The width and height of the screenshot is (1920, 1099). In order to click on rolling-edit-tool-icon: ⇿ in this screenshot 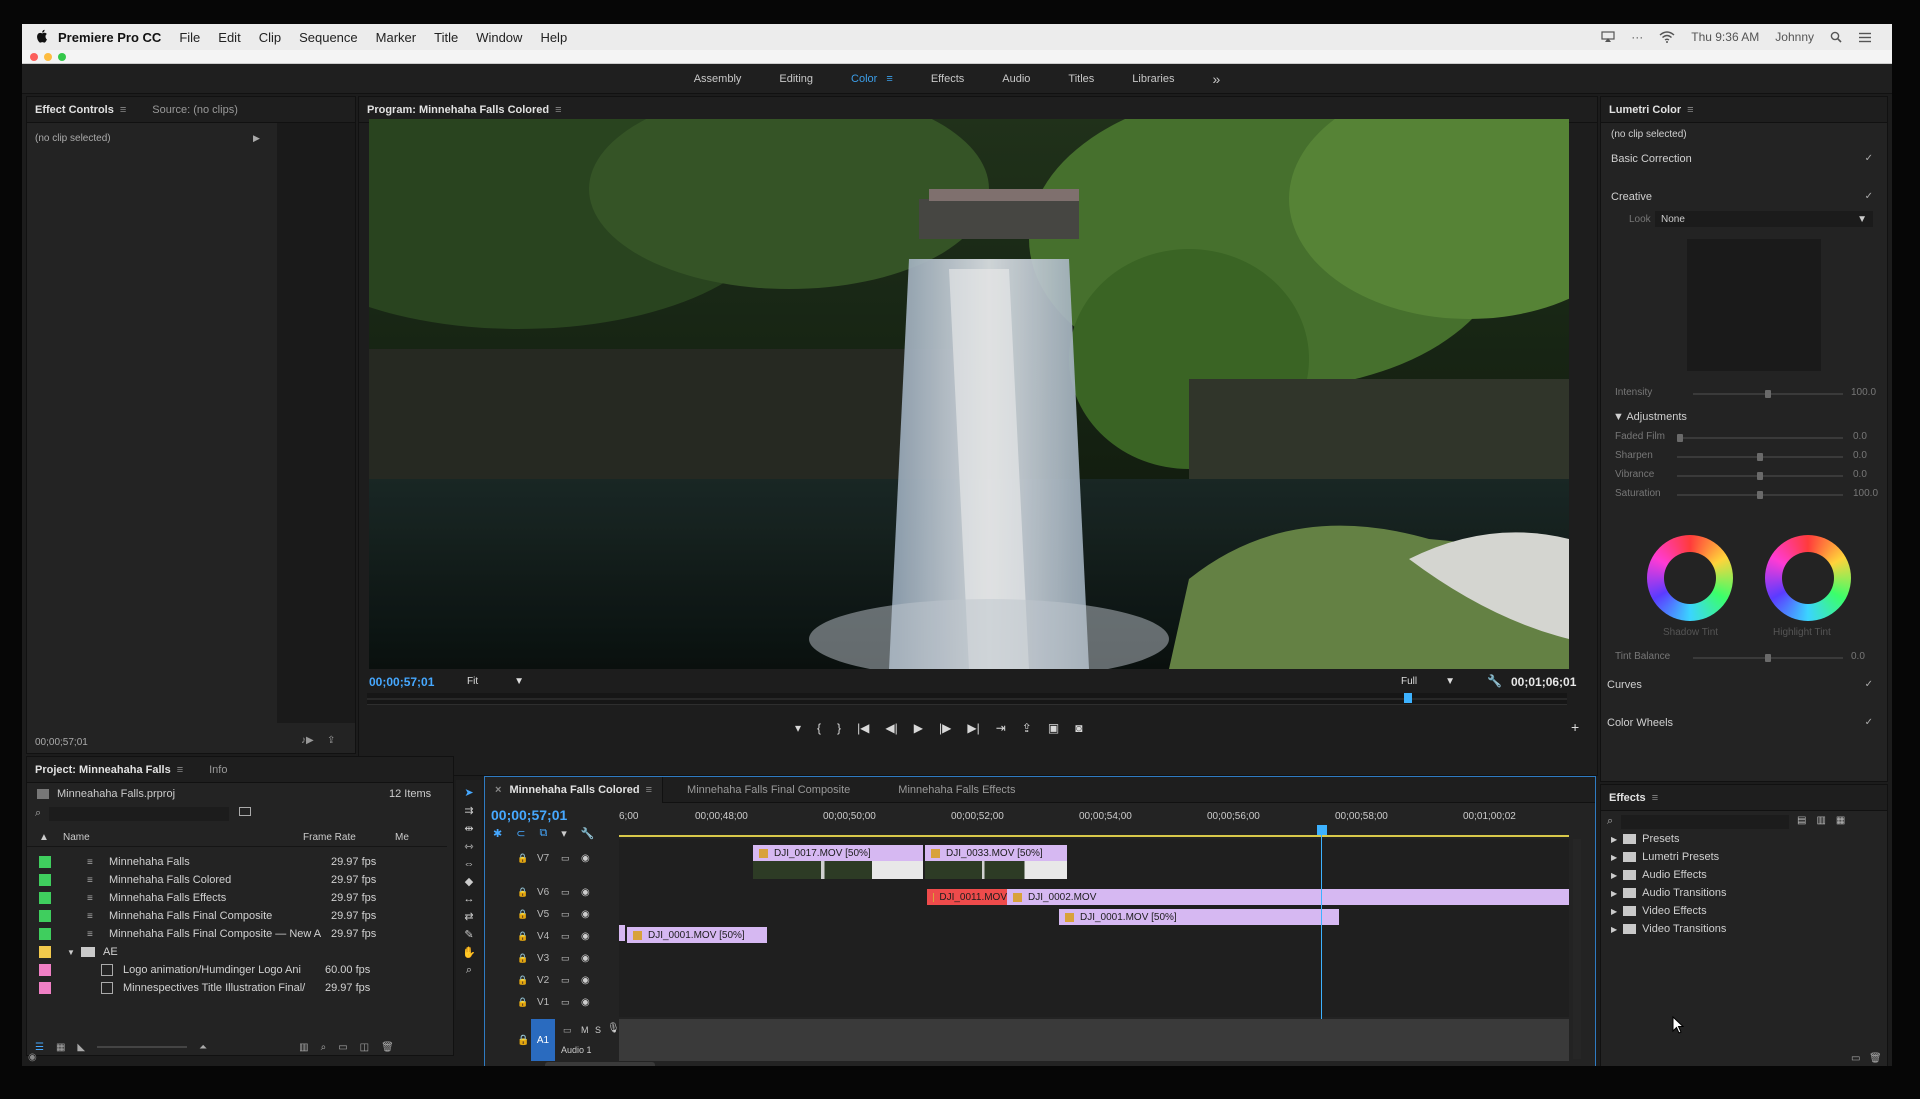, I will do `click(468, 846)`.